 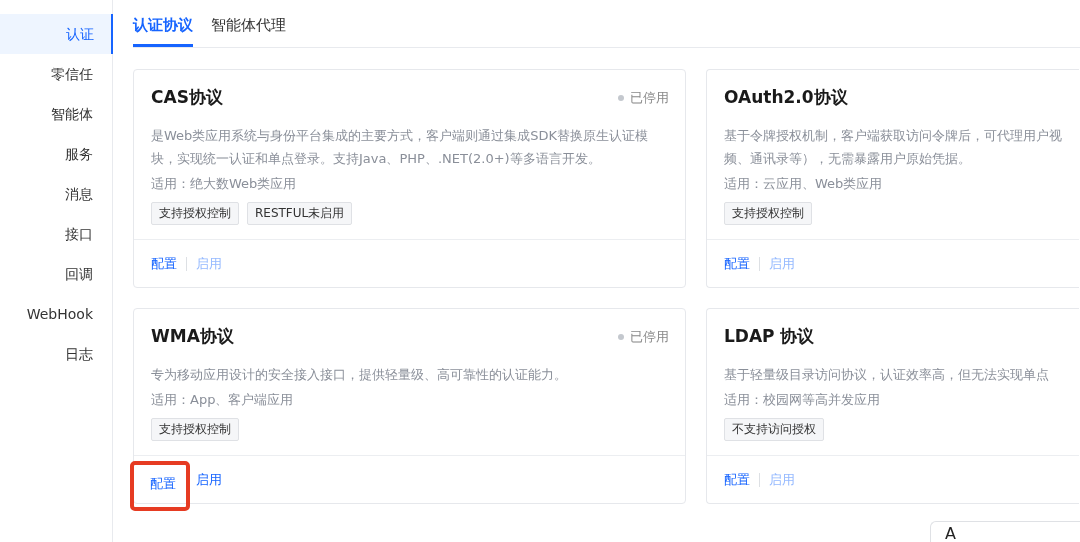 I want to click on input-field: A, so click(x=1005, y=531).